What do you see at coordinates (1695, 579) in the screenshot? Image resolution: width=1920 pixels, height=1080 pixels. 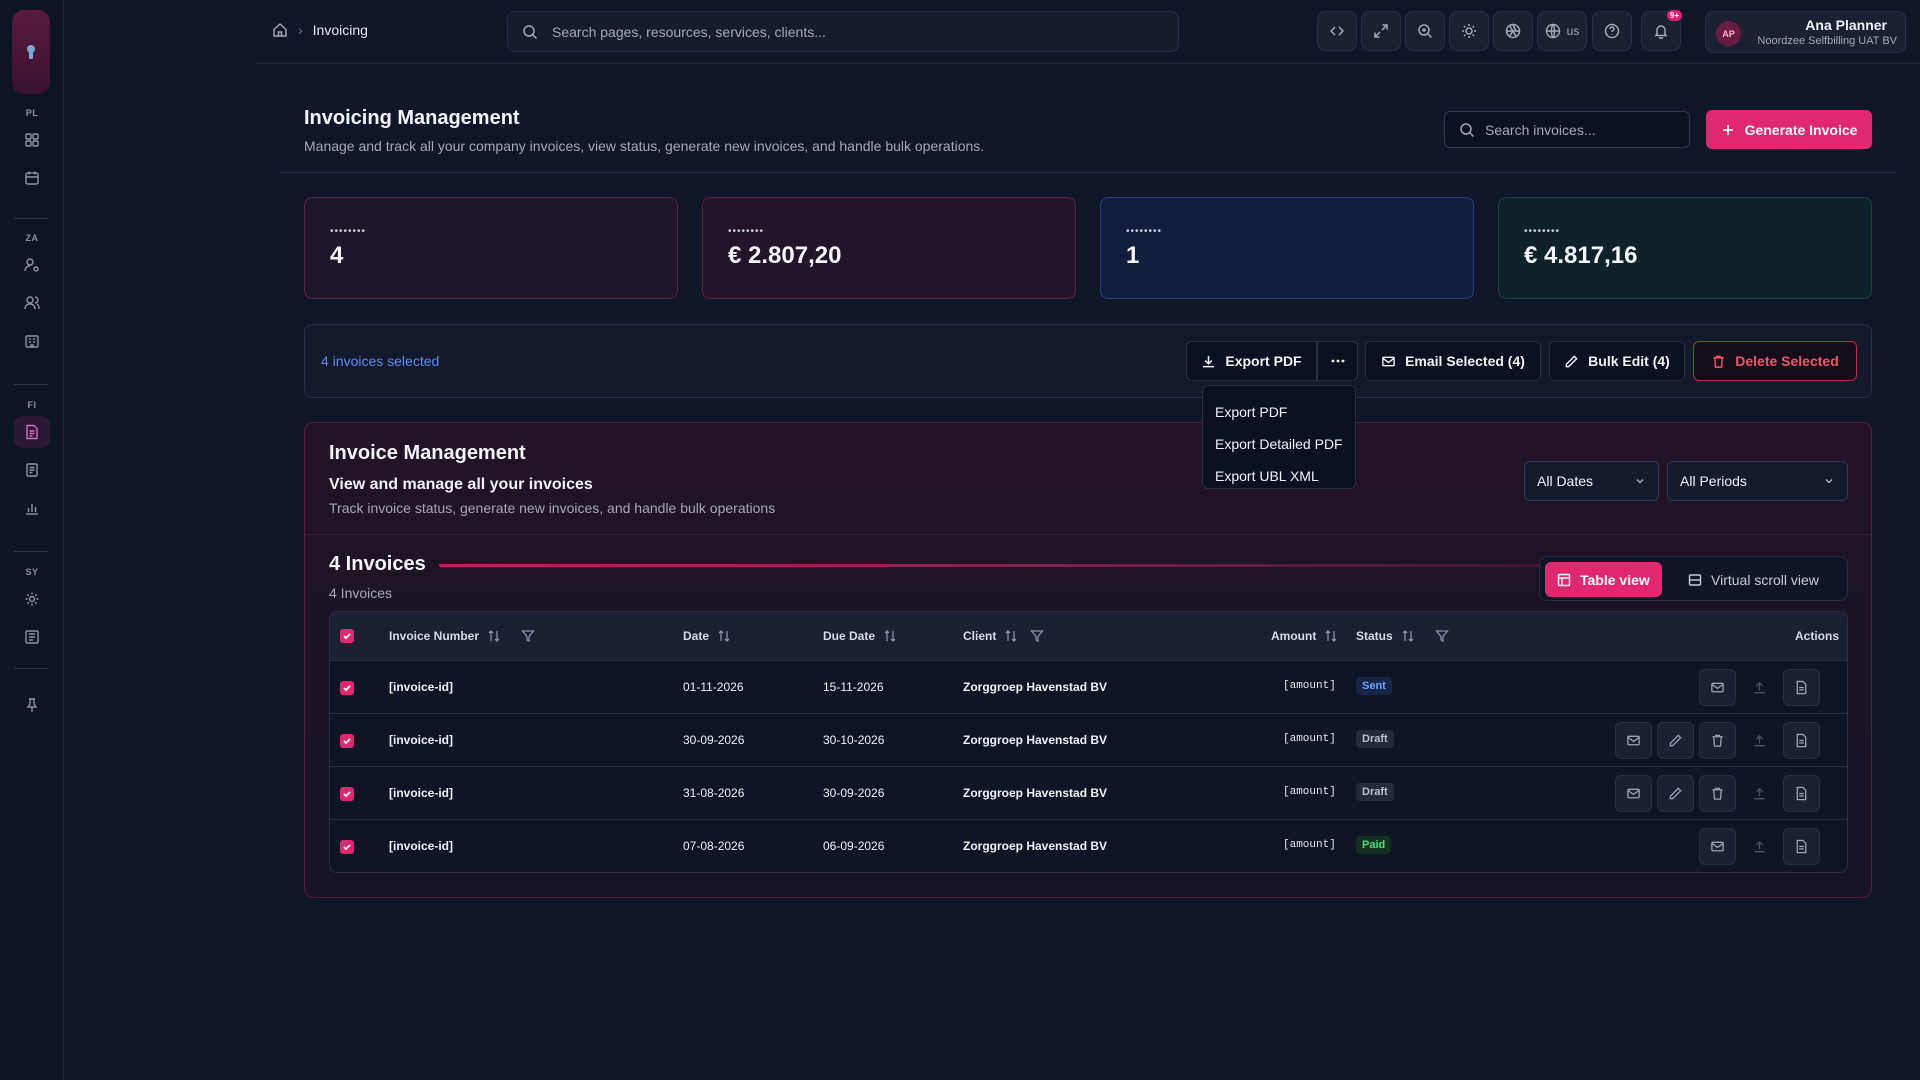 I see `list-layout-icon` at bounding box center [1695, 579].